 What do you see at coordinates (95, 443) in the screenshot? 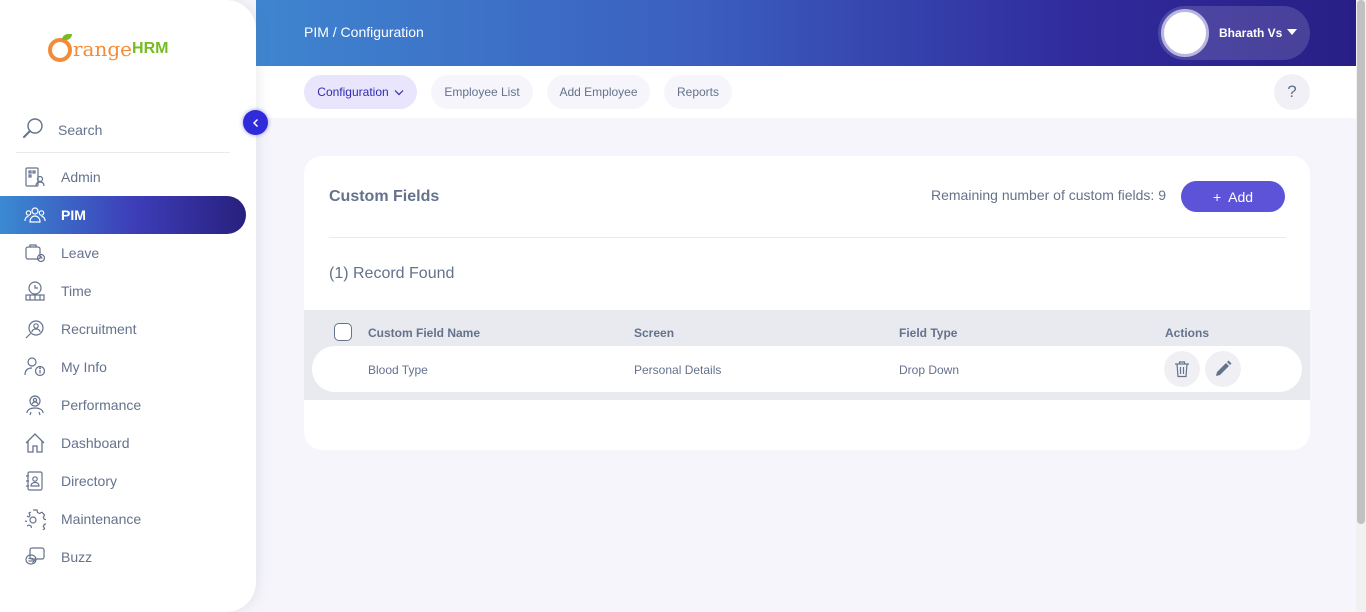
I see `sidebar-item-label: Dashboard` at bounding box center [95, 443].